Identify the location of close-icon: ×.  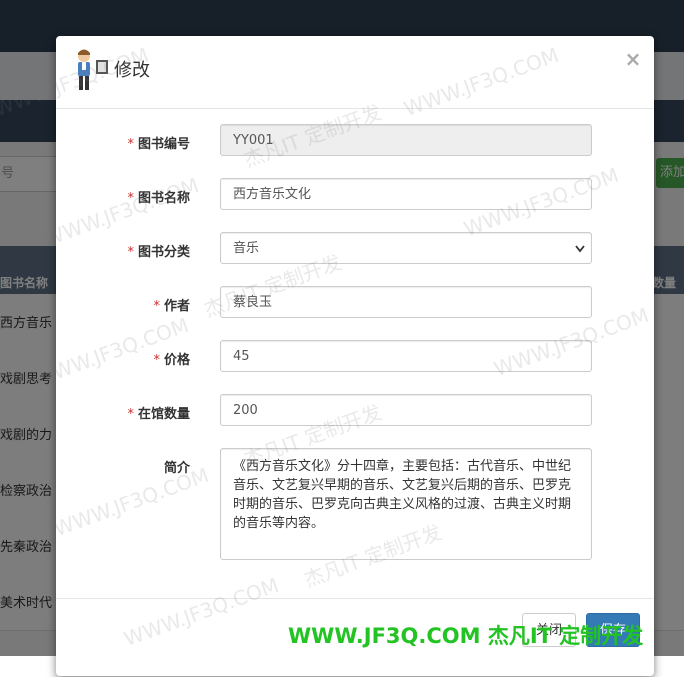
(633, 59).